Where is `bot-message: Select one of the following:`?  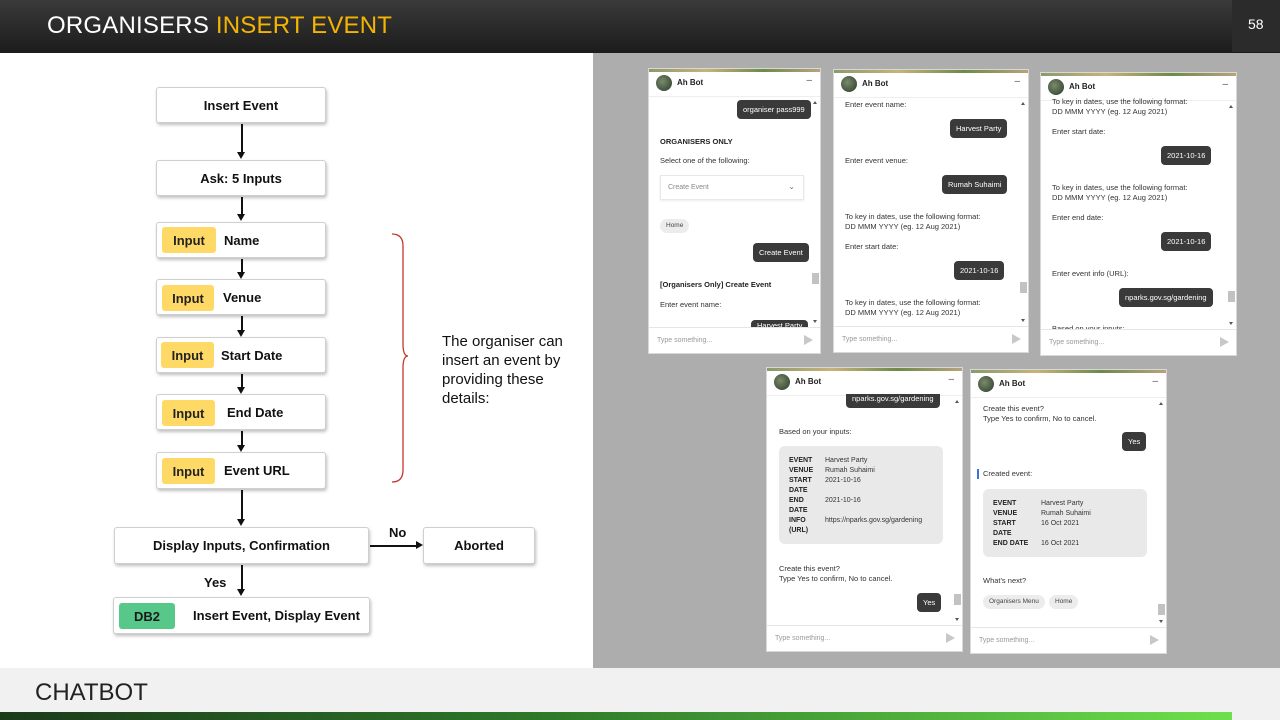 bot-message: Select one of the following: is located at coordinates (705, 160).